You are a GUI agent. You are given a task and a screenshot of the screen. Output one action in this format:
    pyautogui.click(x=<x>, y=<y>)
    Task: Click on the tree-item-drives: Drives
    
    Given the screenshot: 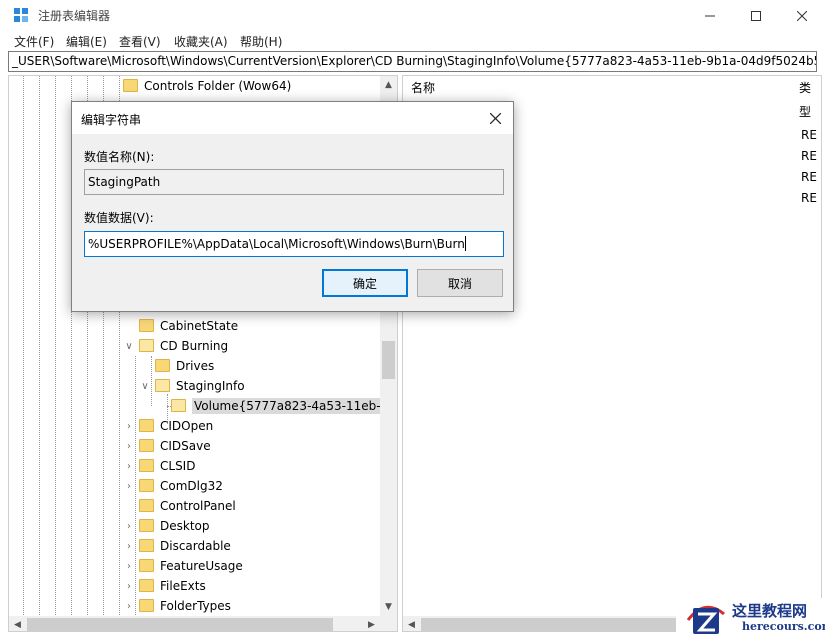 What is the action you would take?
    pyautogui.click(x=184, y=366)
    